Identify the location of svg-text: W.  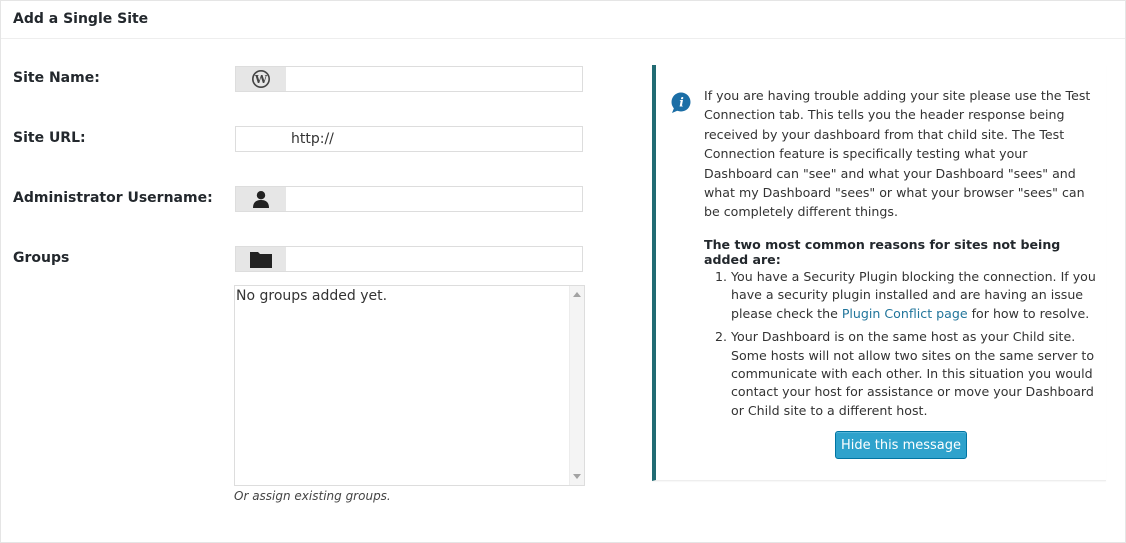
(261, 79).